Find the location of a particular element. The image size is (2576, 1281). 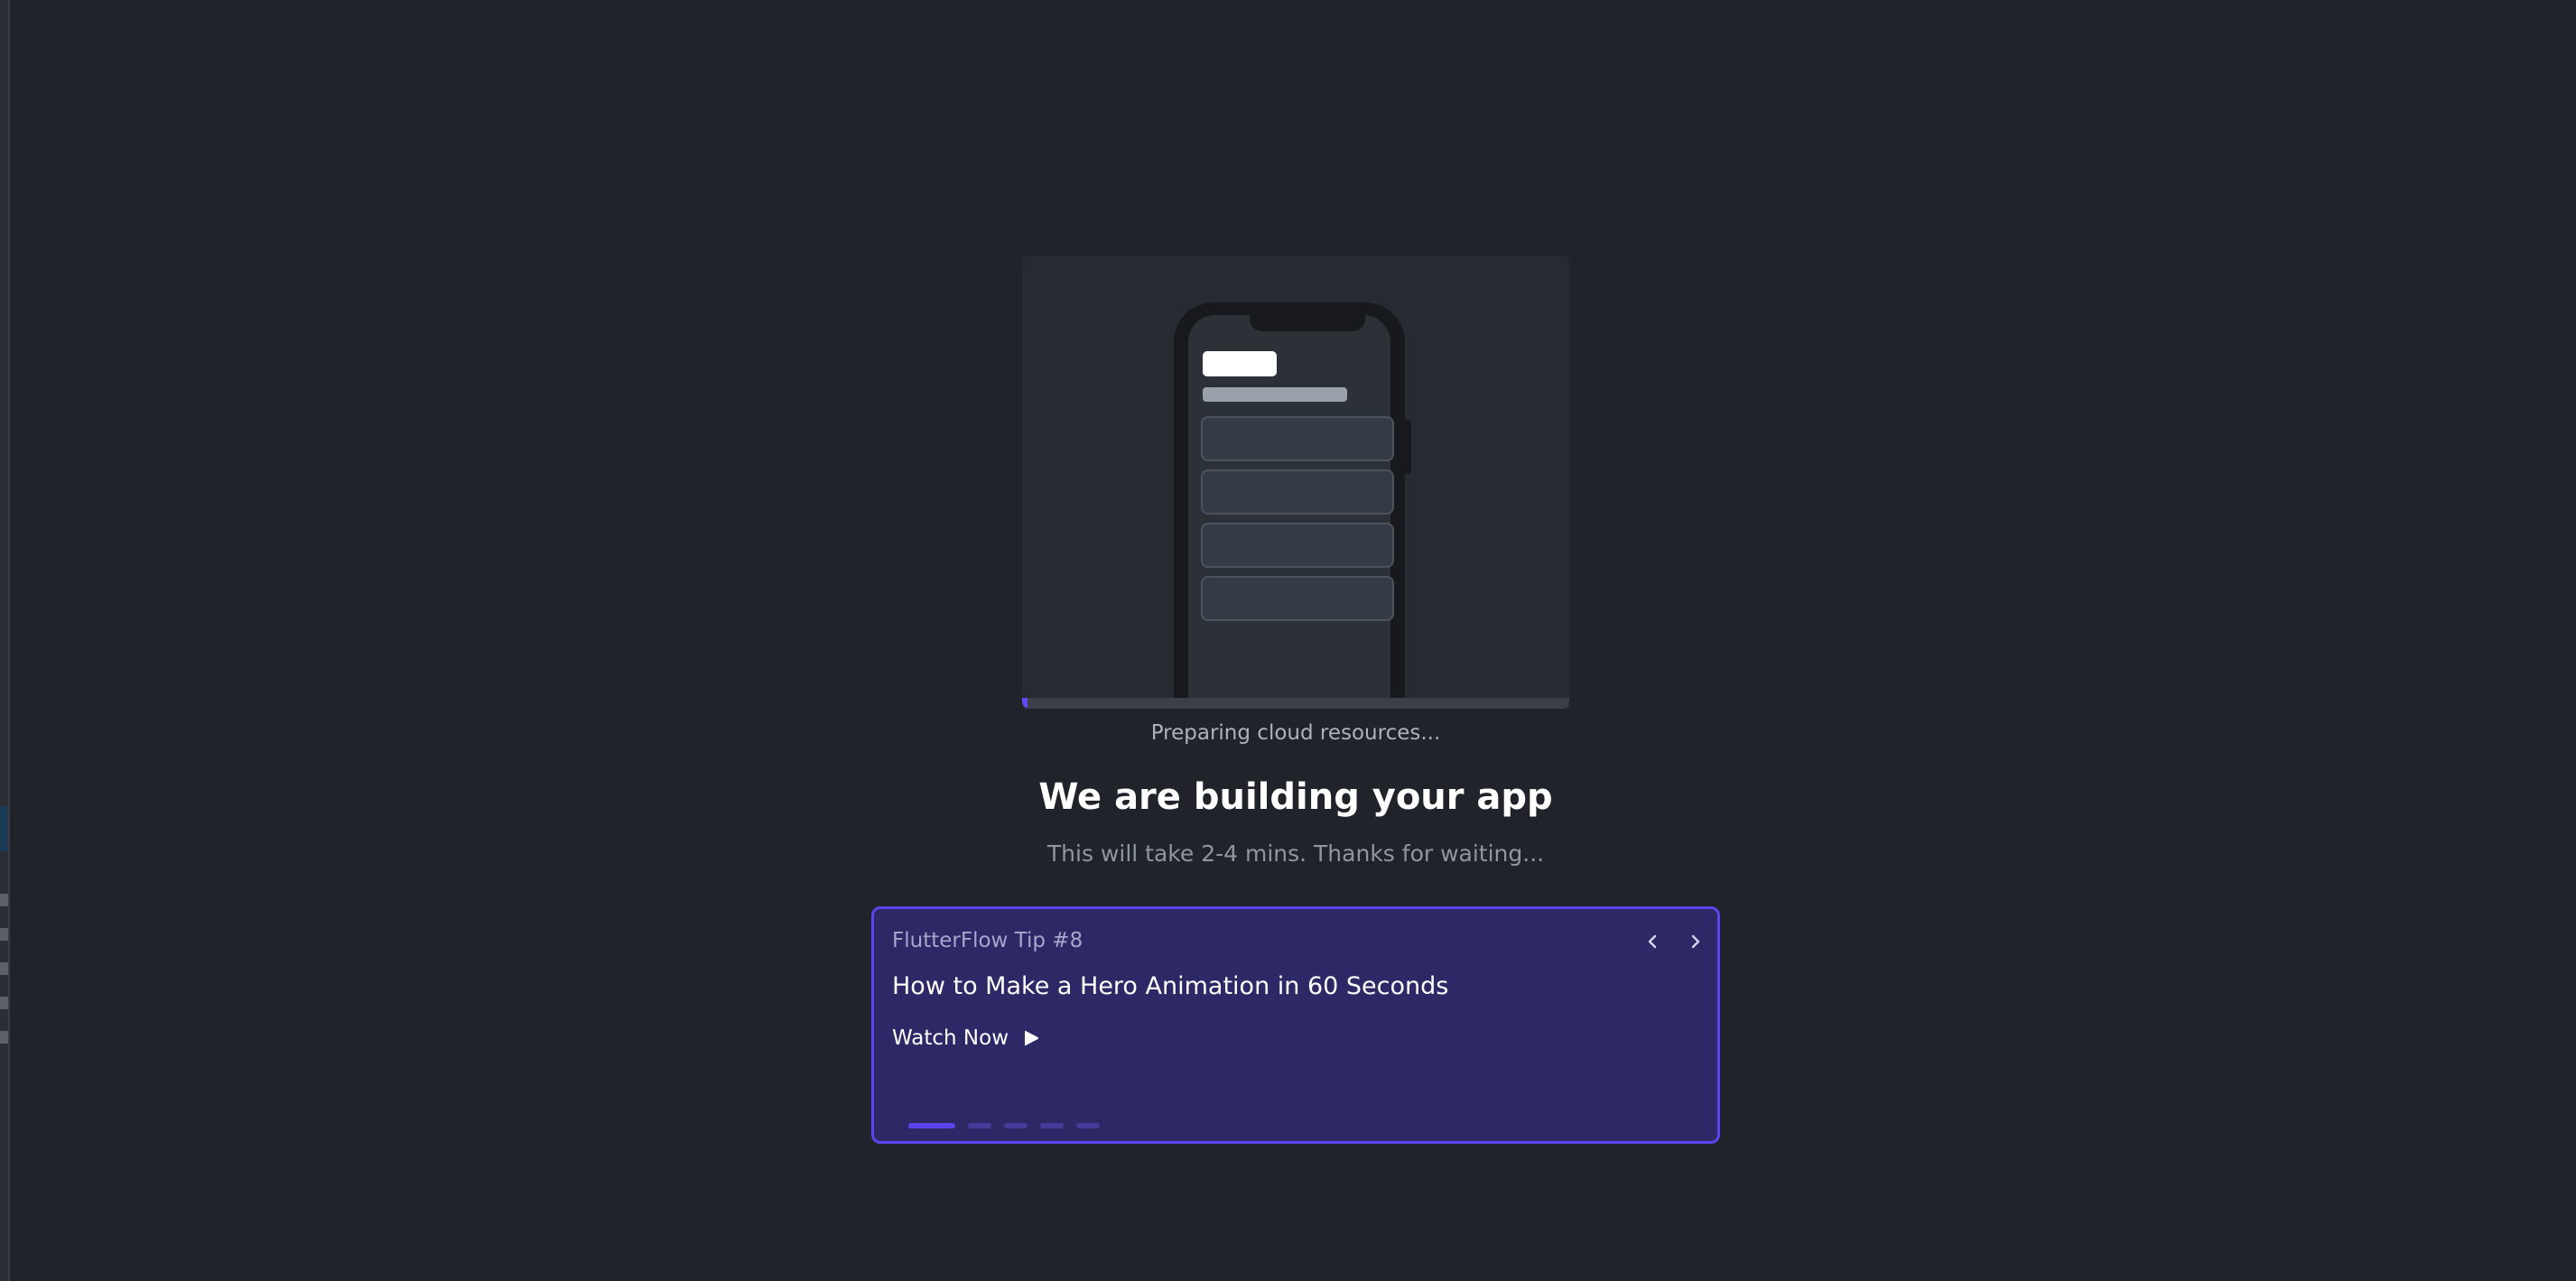

background-window-edge is located at coordinates (5, 640).